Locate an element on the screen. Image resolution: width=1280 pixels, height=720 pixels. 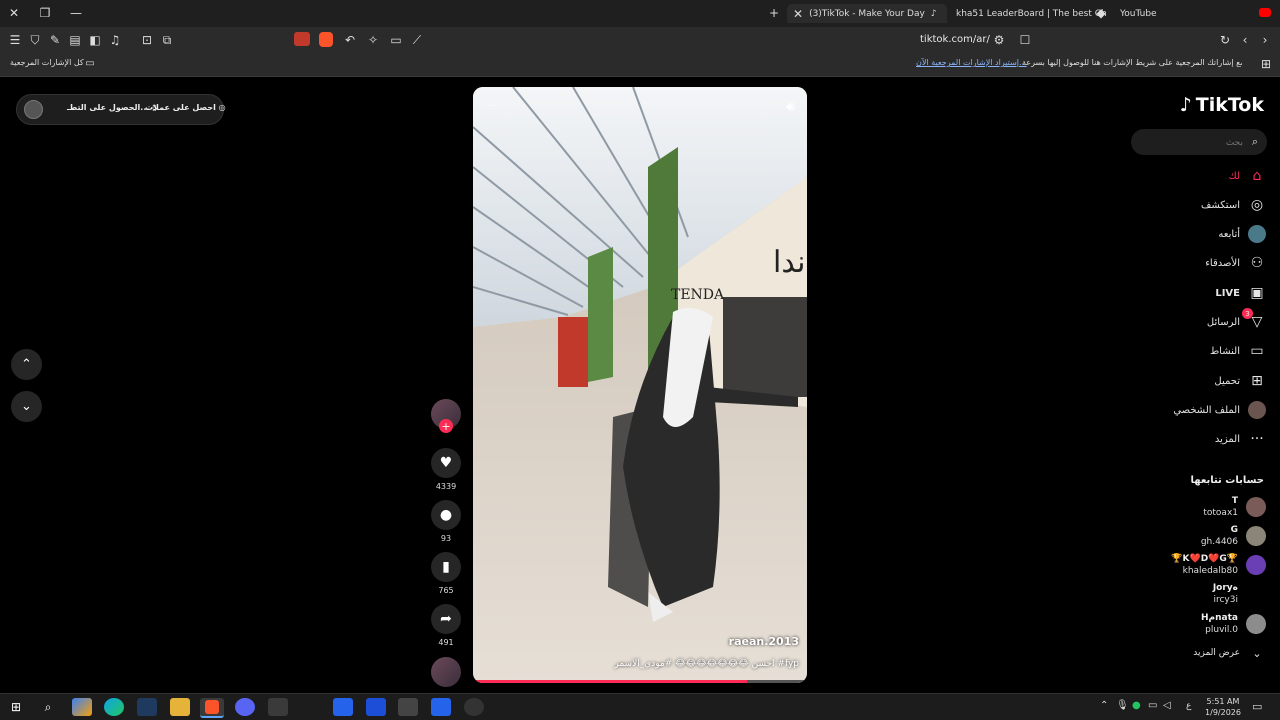
tab-tiktok: ✕ (3)TikTok - Make Your Day ♪ is located at coordinates (867, 13).